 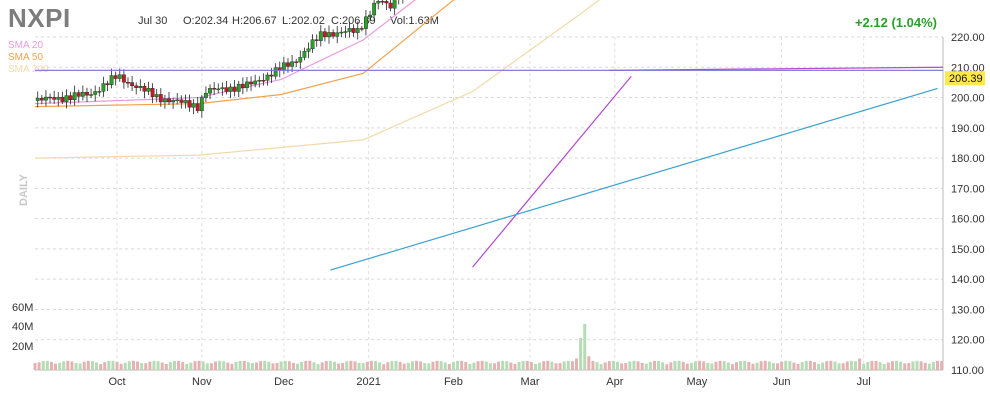 What do you see at coordinates (284, 382) in the screenshot?
I see `x-tick-label: Dec` at bounding box center [284, 382].